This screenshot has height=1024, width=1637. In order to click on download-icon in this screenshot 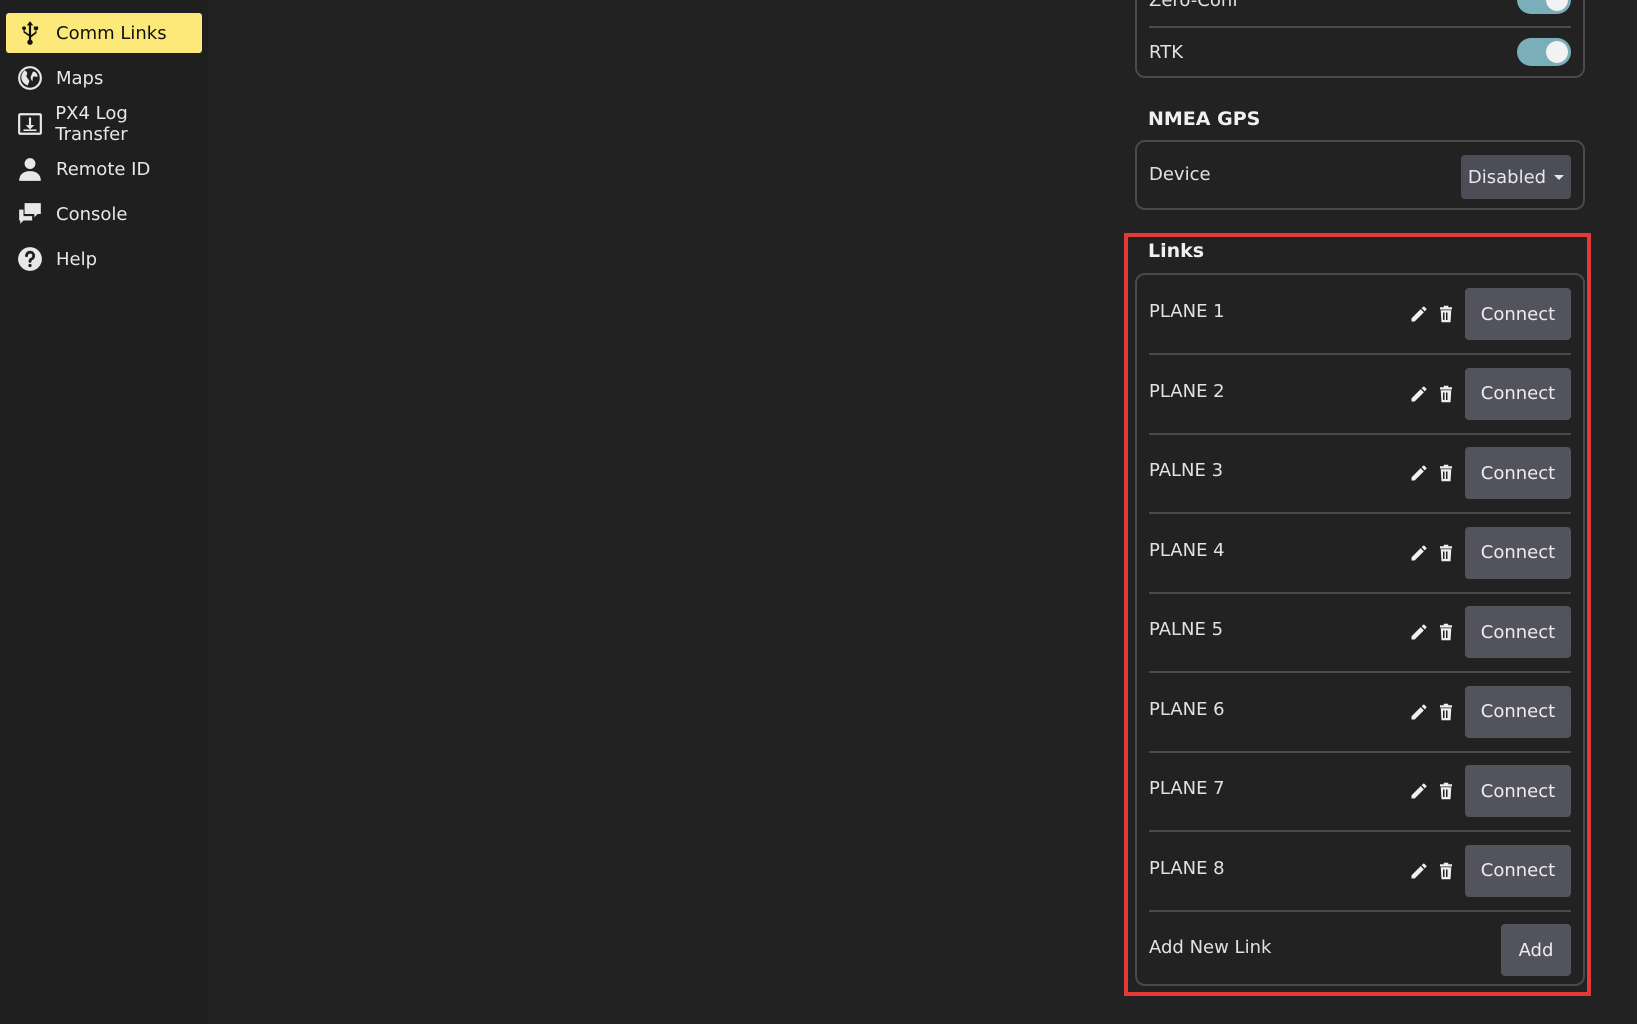, I will do `click(29, 124)`.